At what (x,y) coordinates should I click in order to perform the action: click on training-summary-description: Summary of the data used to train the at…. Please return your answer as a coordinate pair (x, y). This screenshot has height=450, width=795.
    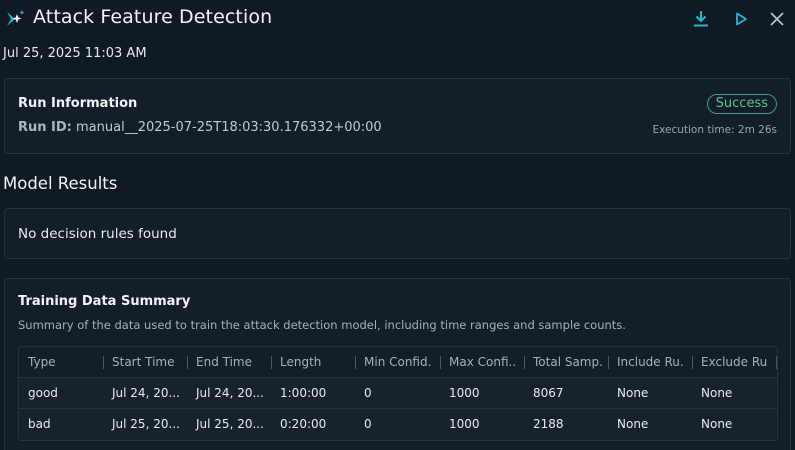
    Looking at the image, I should click on (322, 325).